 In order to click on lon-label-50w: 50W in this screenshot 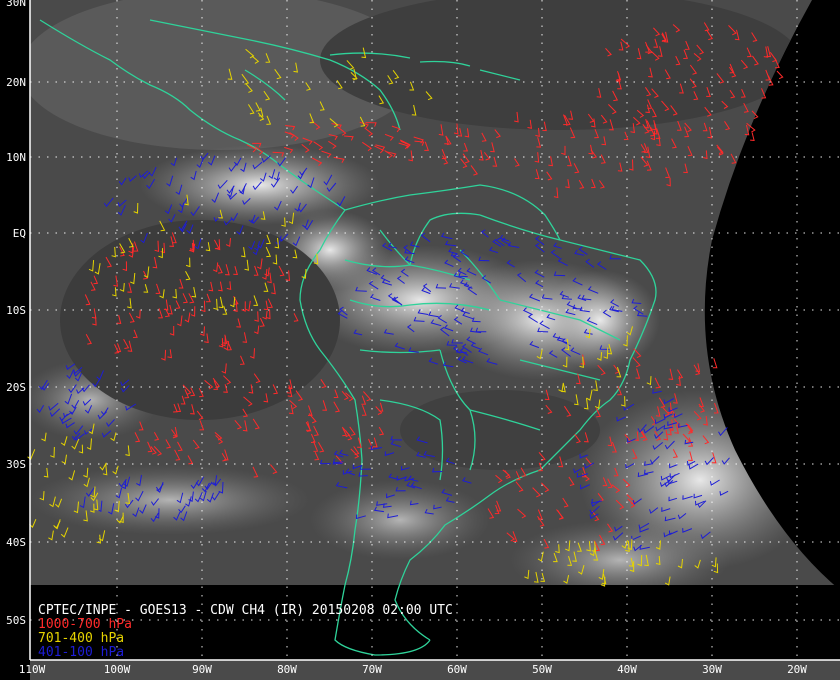, I will do `click(542, 669)`.